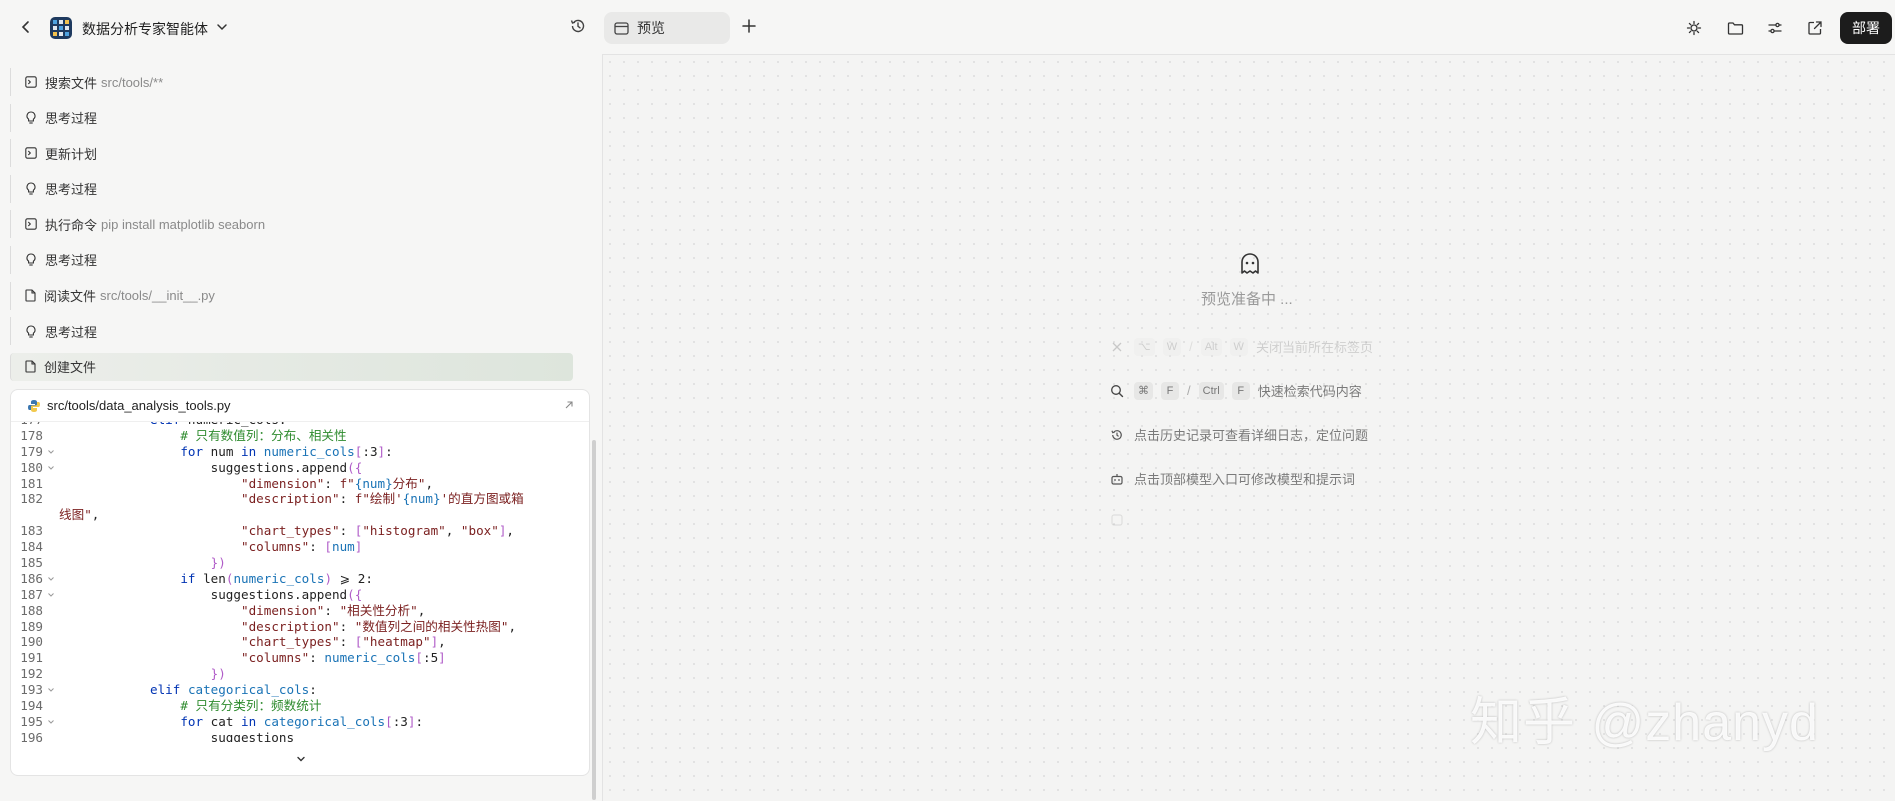 The image size is (1895, 801). Describe the element at coordinates (33, 260) in the screenshot. I see `lightbulb-icon` at that location.